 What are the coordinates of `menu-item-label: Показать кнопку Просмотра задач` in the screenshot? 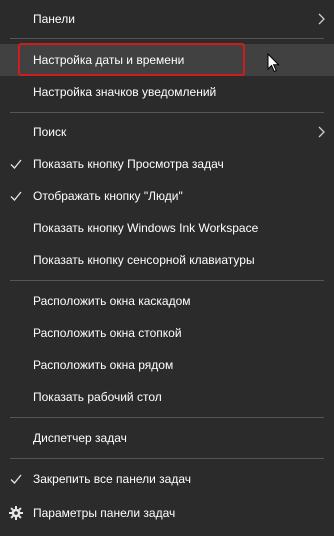 It's located at (128, 164).